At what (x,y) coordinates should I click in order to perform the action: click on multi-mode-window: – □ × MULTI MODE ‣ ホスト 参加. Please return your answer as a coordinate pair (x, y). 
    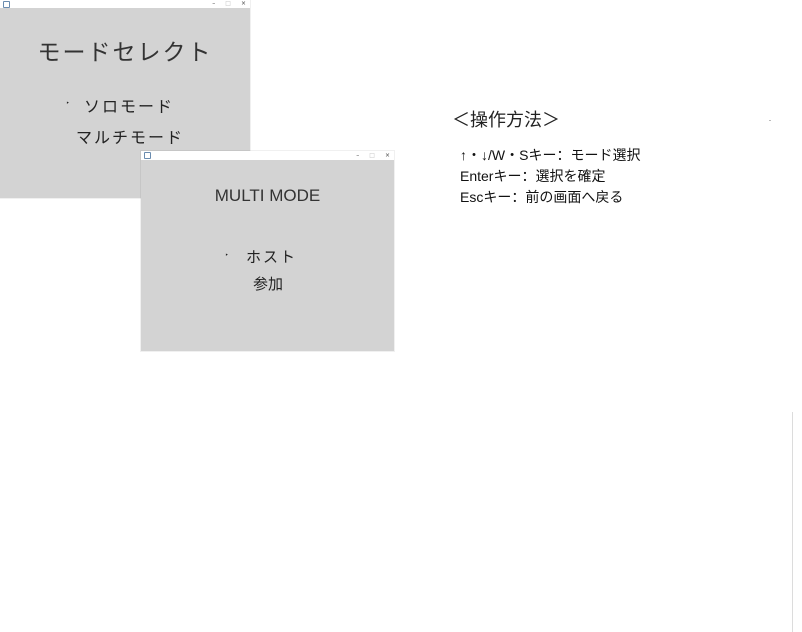
    Looking at the image, I should click on (267, 251).